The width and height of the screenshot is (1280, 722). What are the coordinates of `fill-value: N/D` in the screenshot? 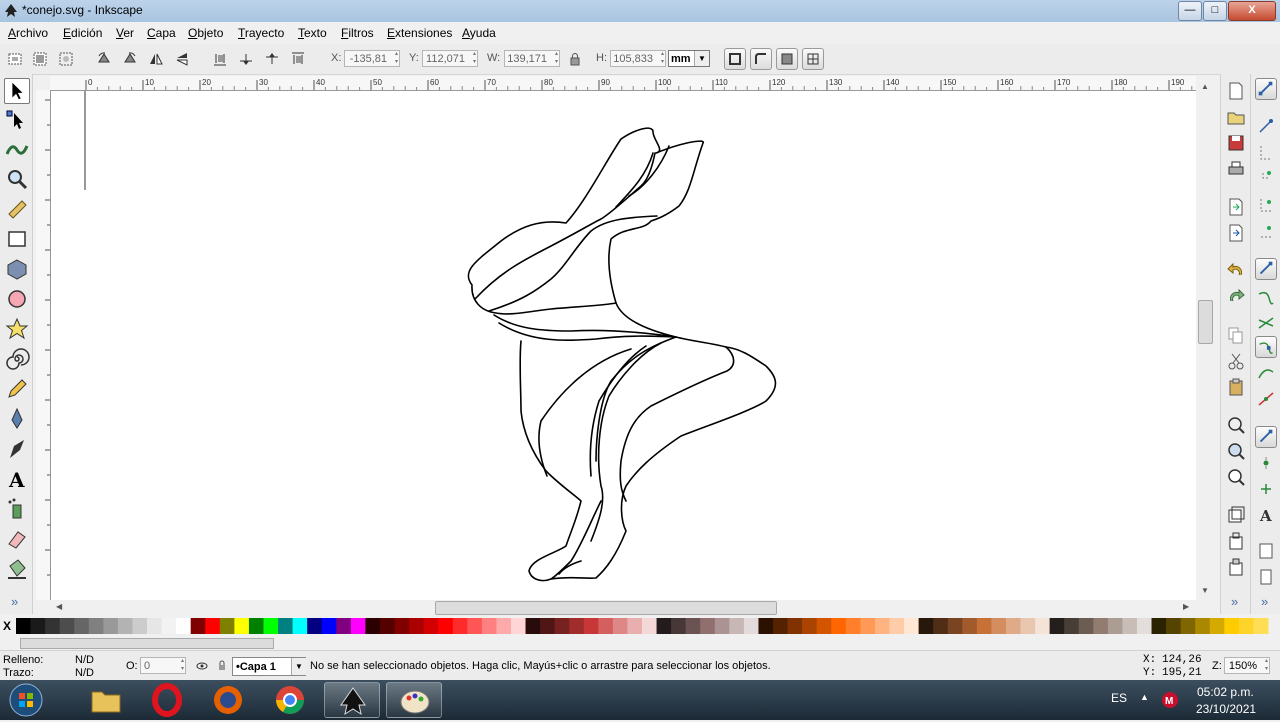 It's located at (84, 660).